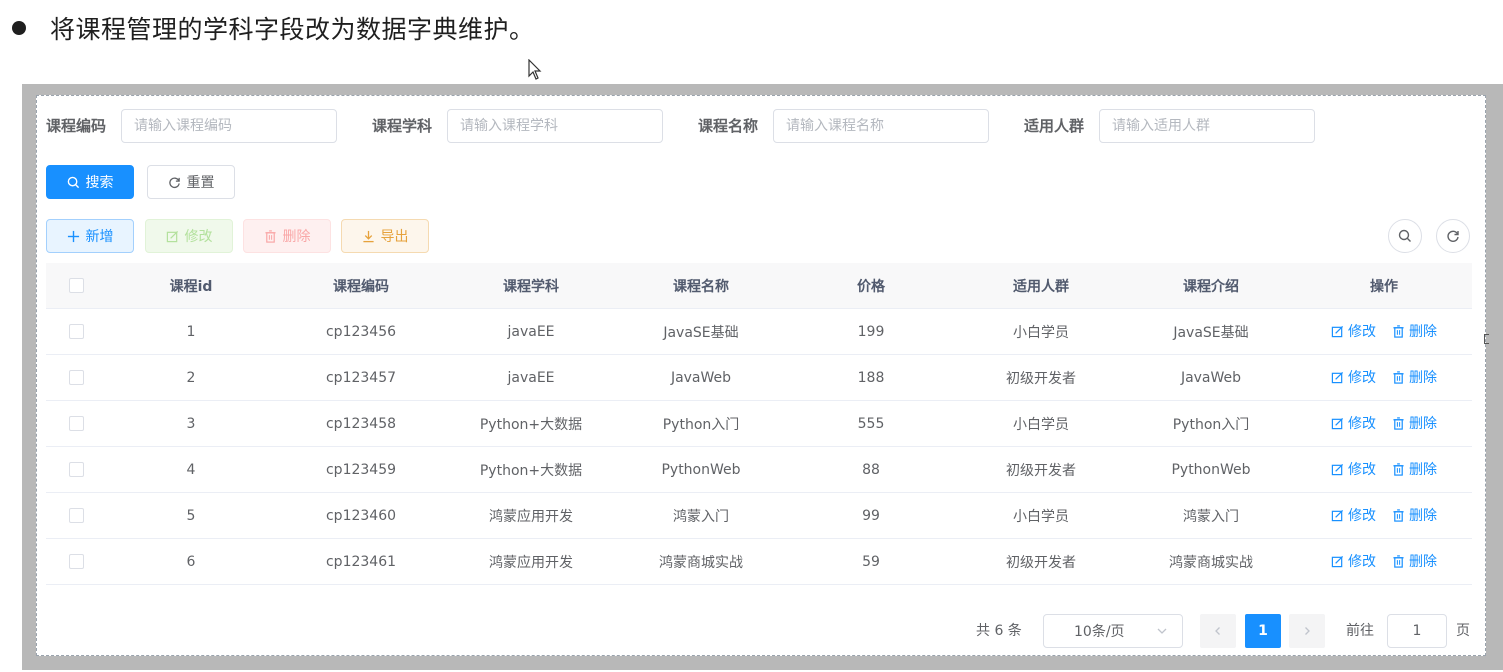  What do you see at coordinates (701, 331) in the screenshot?
I see `cell-course-name: JavaSE基础` at bounding box center [701, 331].